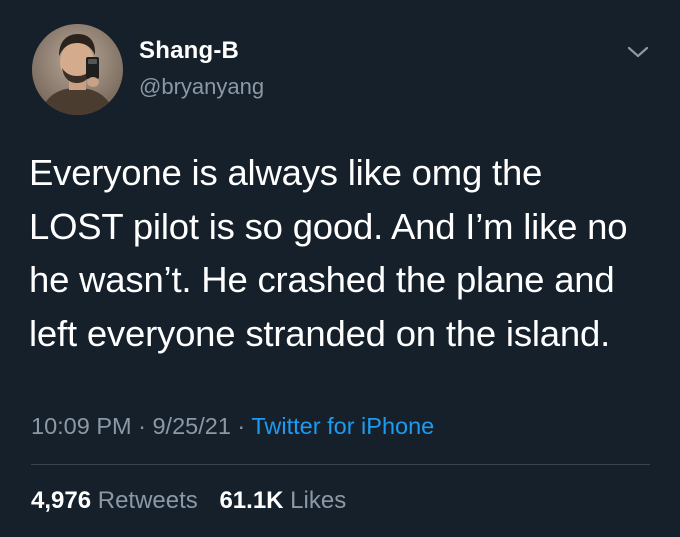 Image resolution: width=680 pixels, height=537 pixels. What do you see at coordinates (328, 226) in the screenshot?
I see `tweet-text-line: LOST pilot is so good. And I’m like no` at bounding box center [328, 226].